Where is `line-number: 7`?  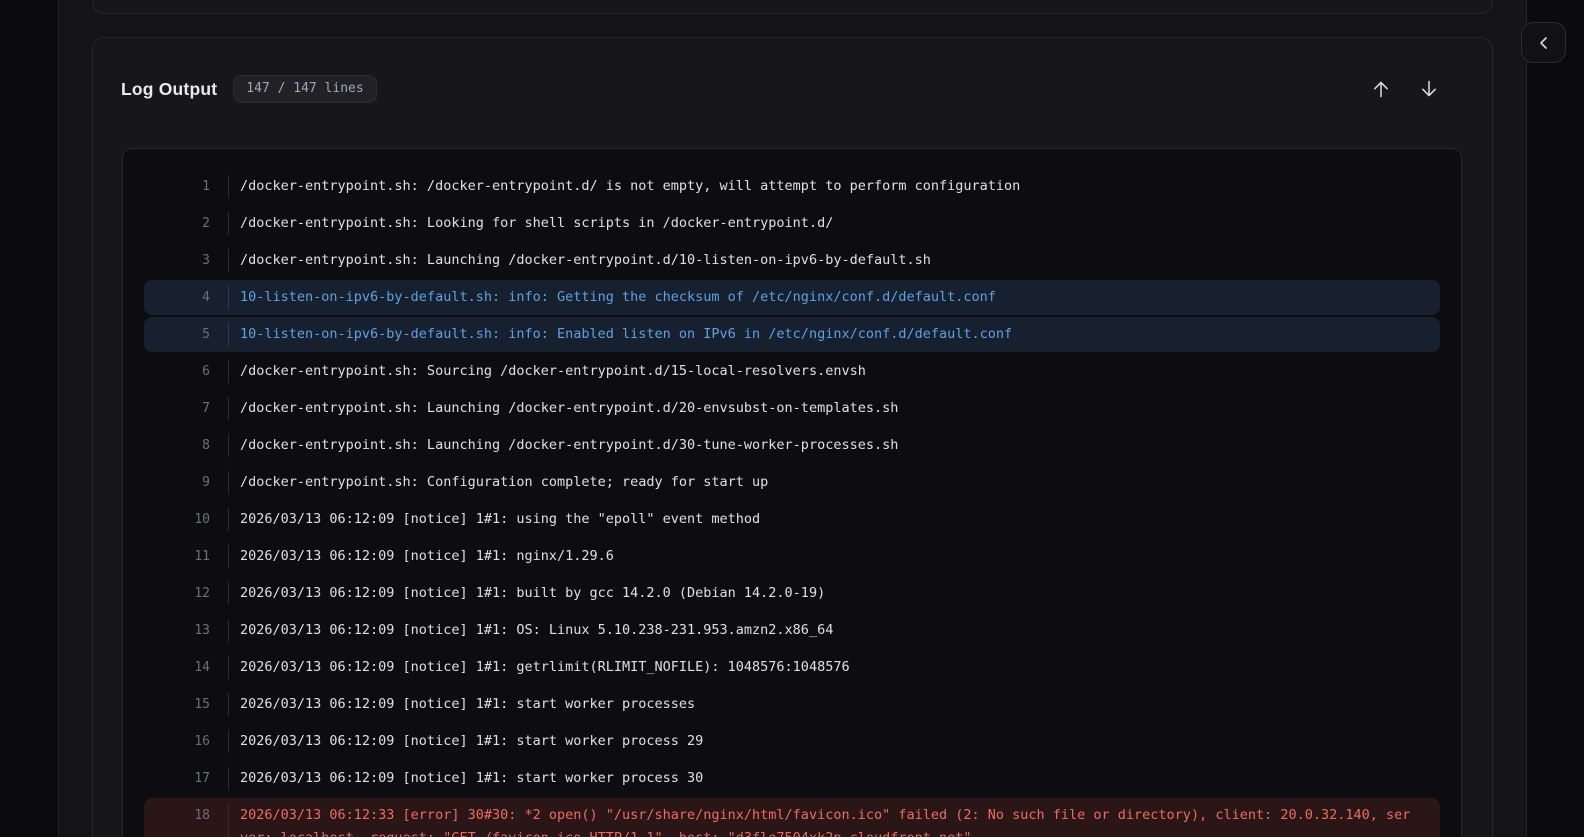 line-number: 7 is located at coordinates (206, 408).